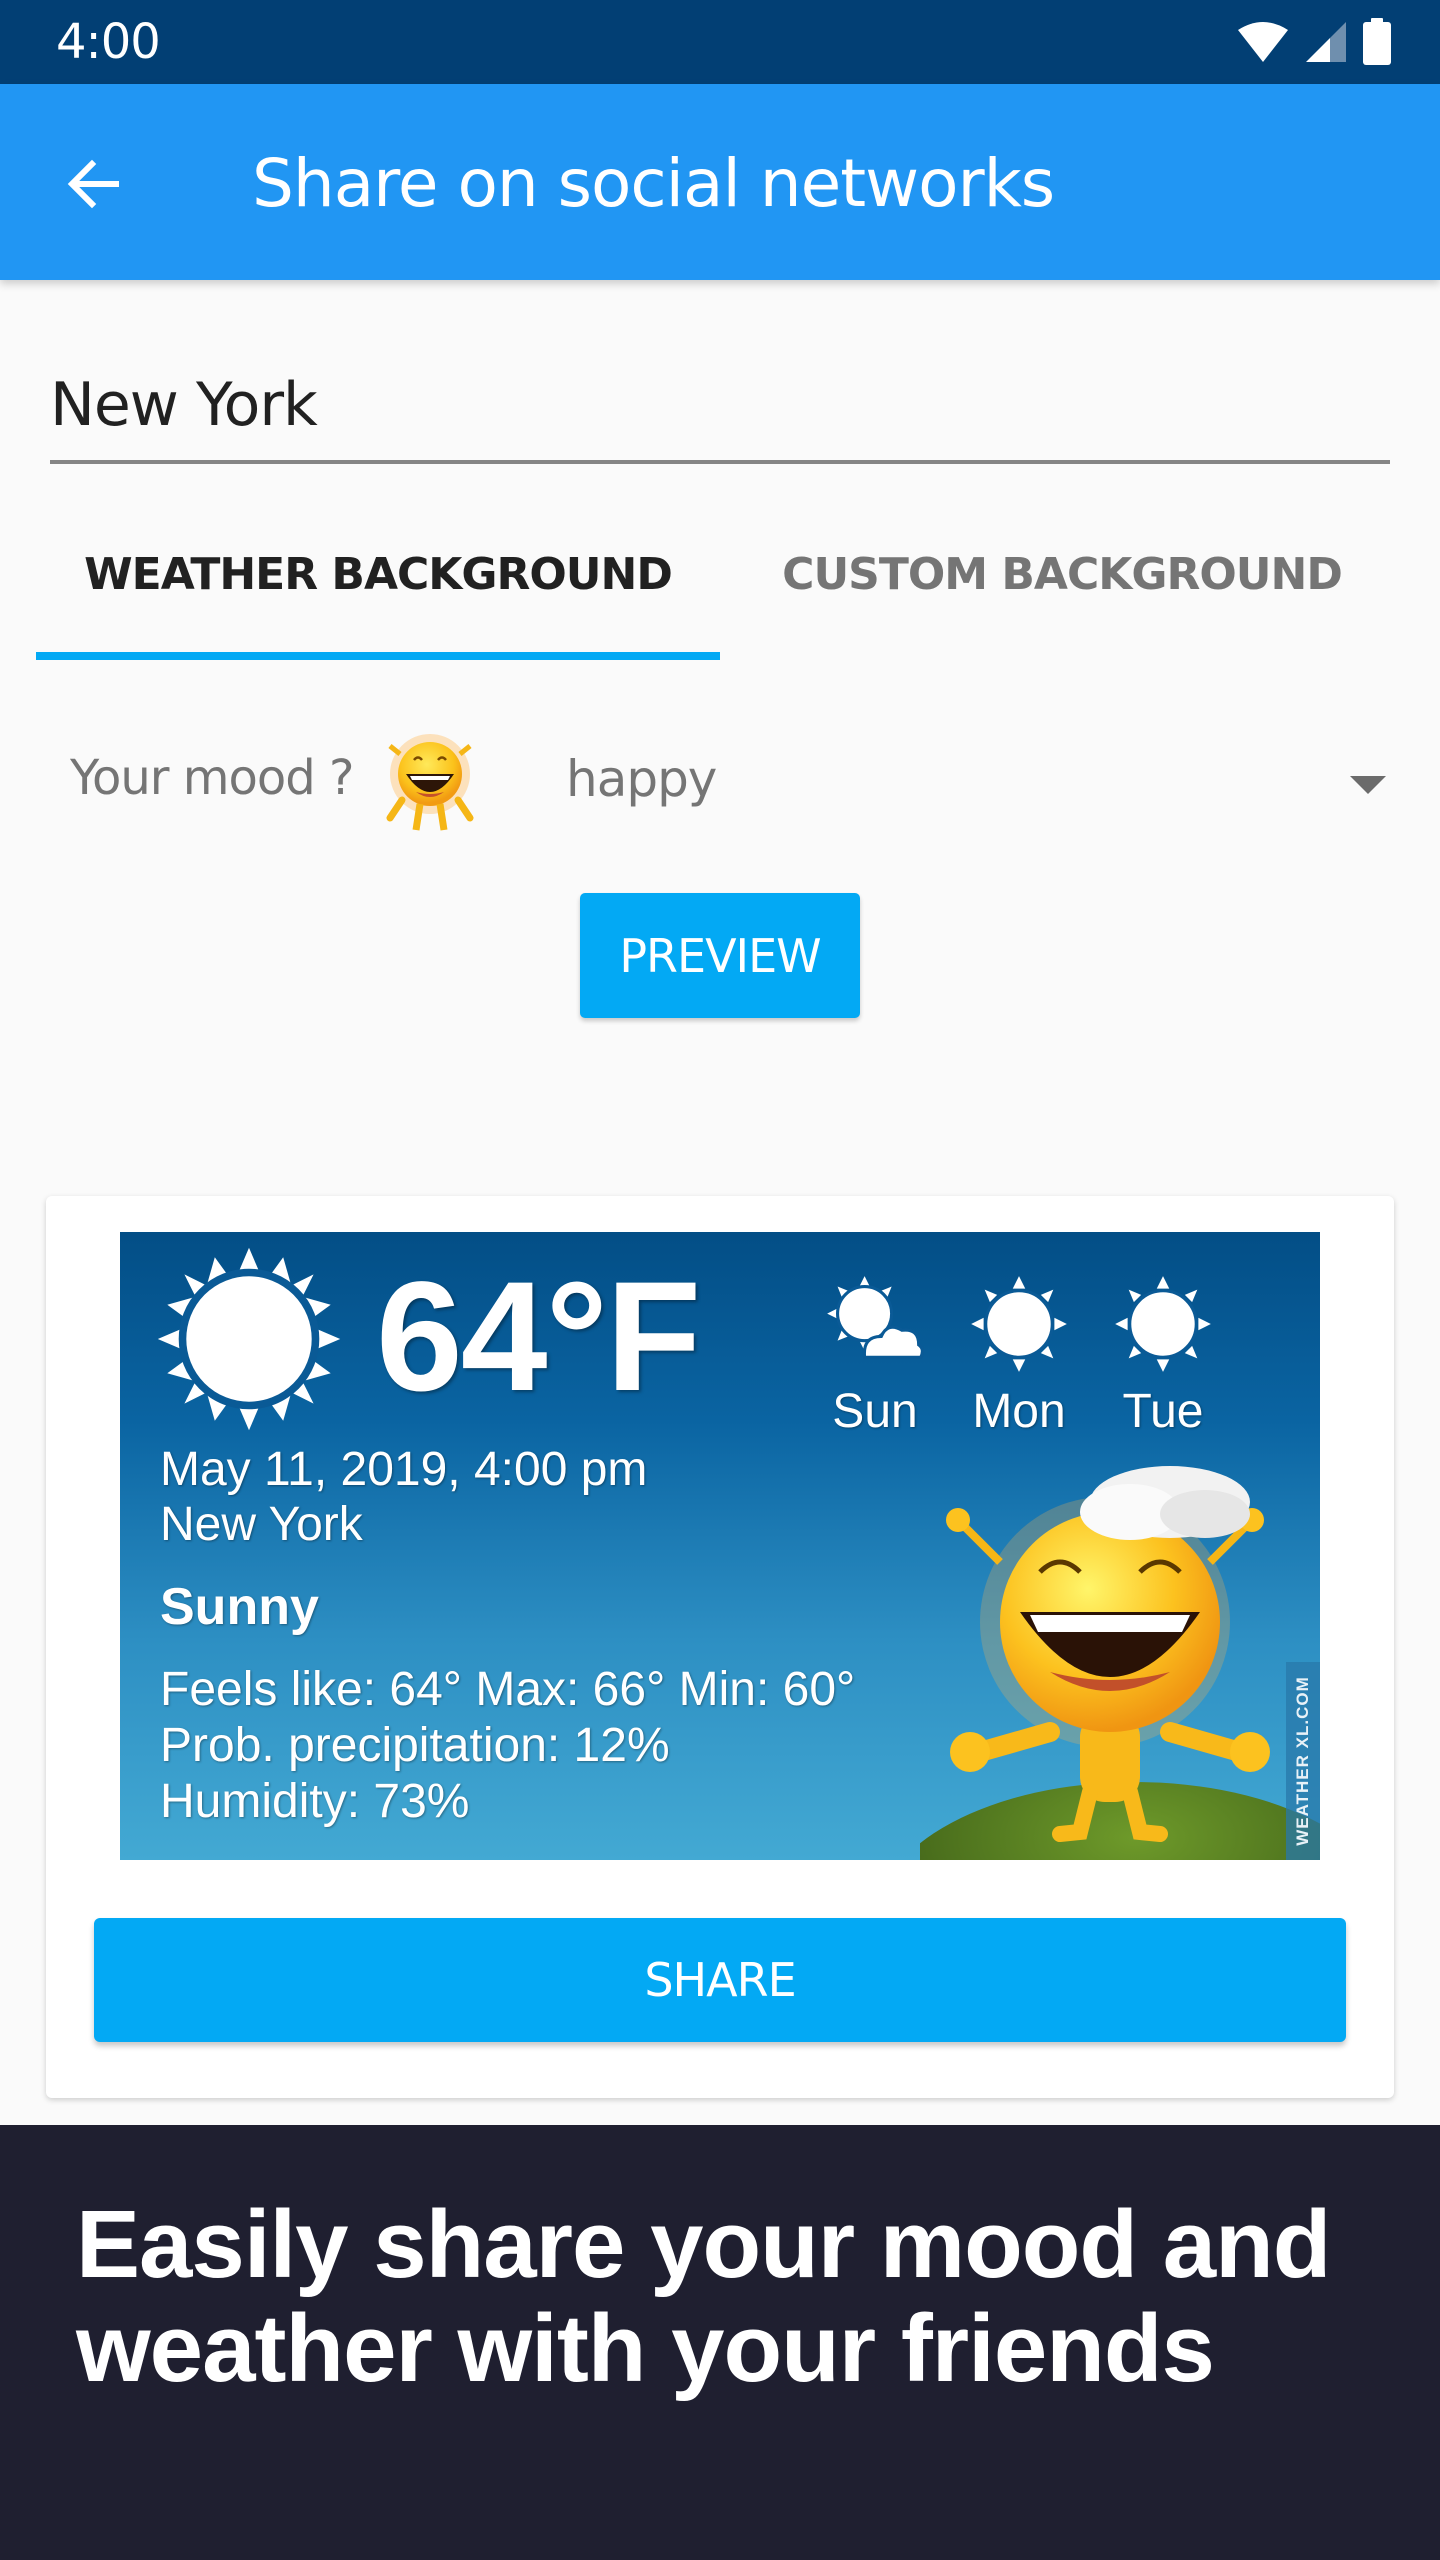  What do you see at coordinates (720, 42) in the screenshot?
I see `status-bar: 4:00` at bounding box center [720, 42].